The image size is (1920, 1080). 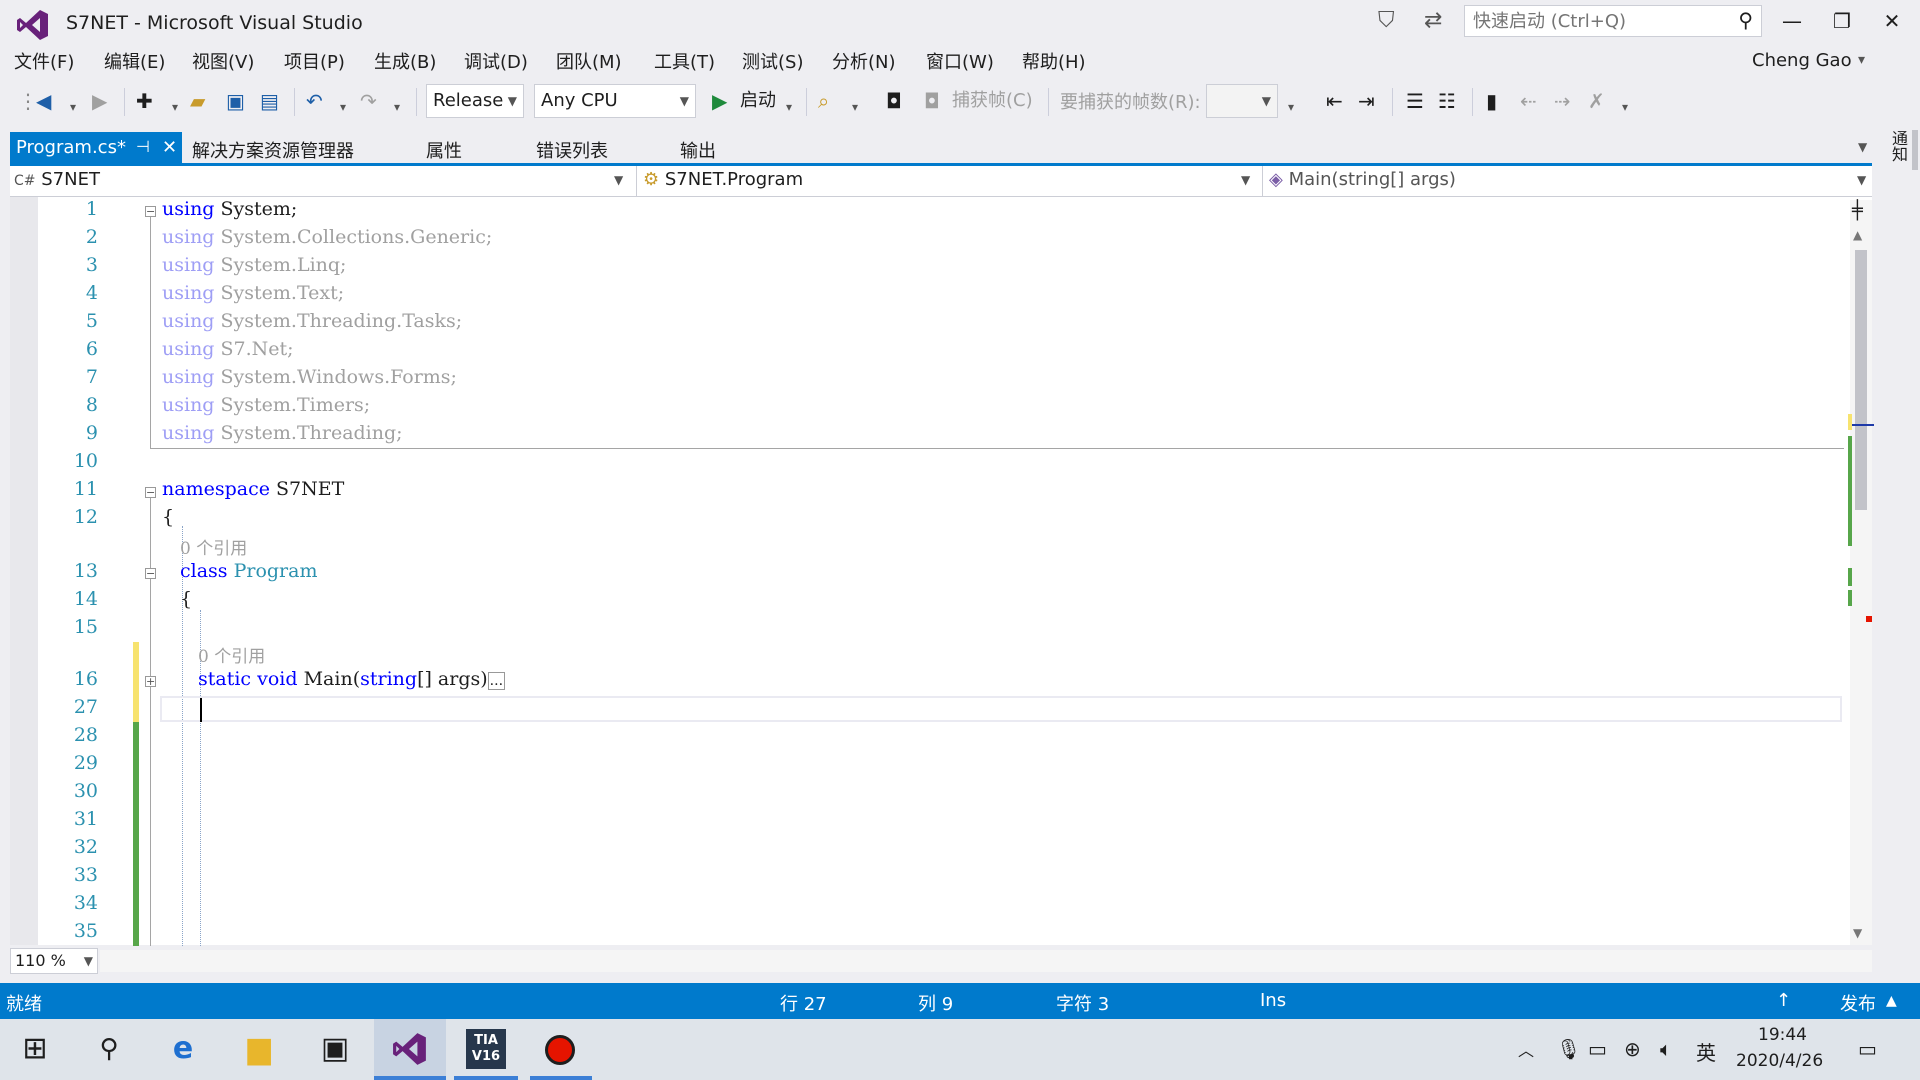 I want to click on tab-output: 输出, so click(x=698, y=150).